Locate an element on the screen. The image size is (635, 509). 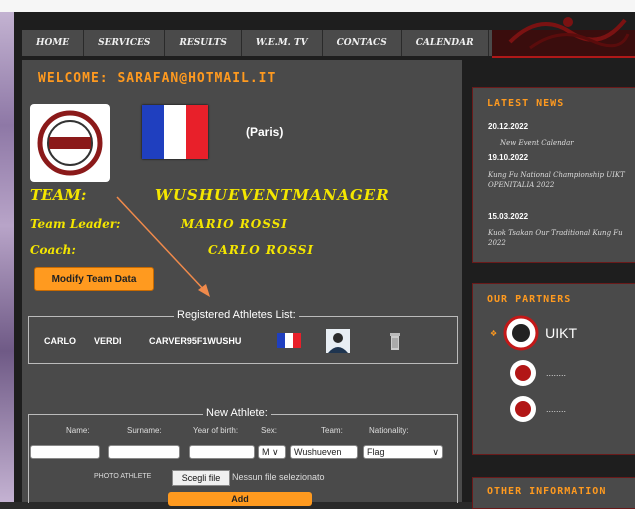
partners-title: OUR PARTNERS is located at coordinates (529, 299).